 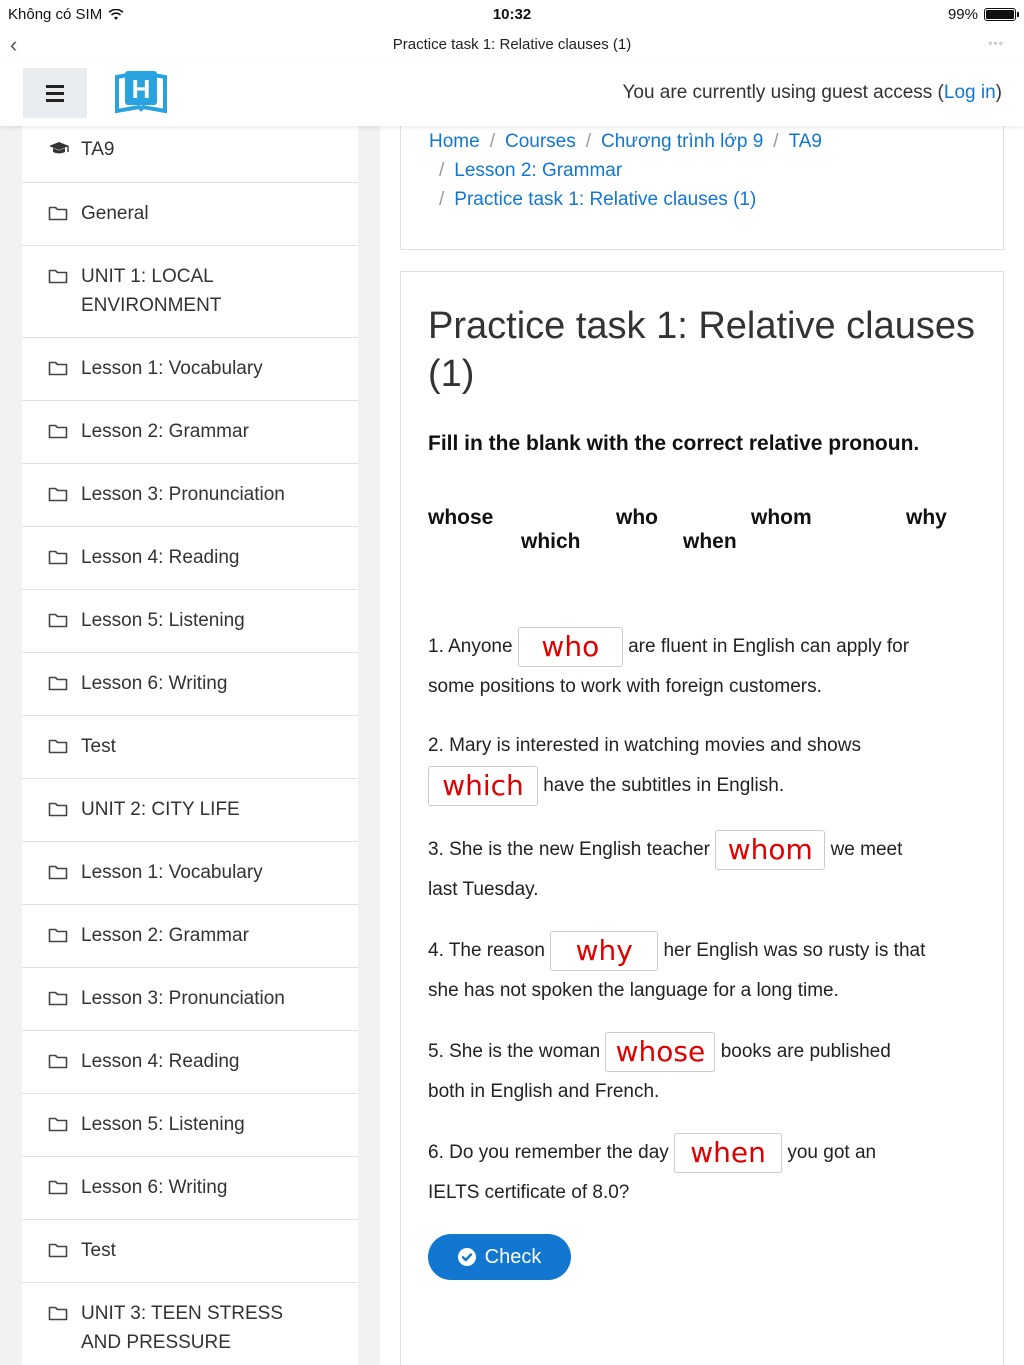 What do you see at coordinates (470, 647) in the screenshot?
I see `question-text: 1. Anyone` at bounding box center [470, 647].